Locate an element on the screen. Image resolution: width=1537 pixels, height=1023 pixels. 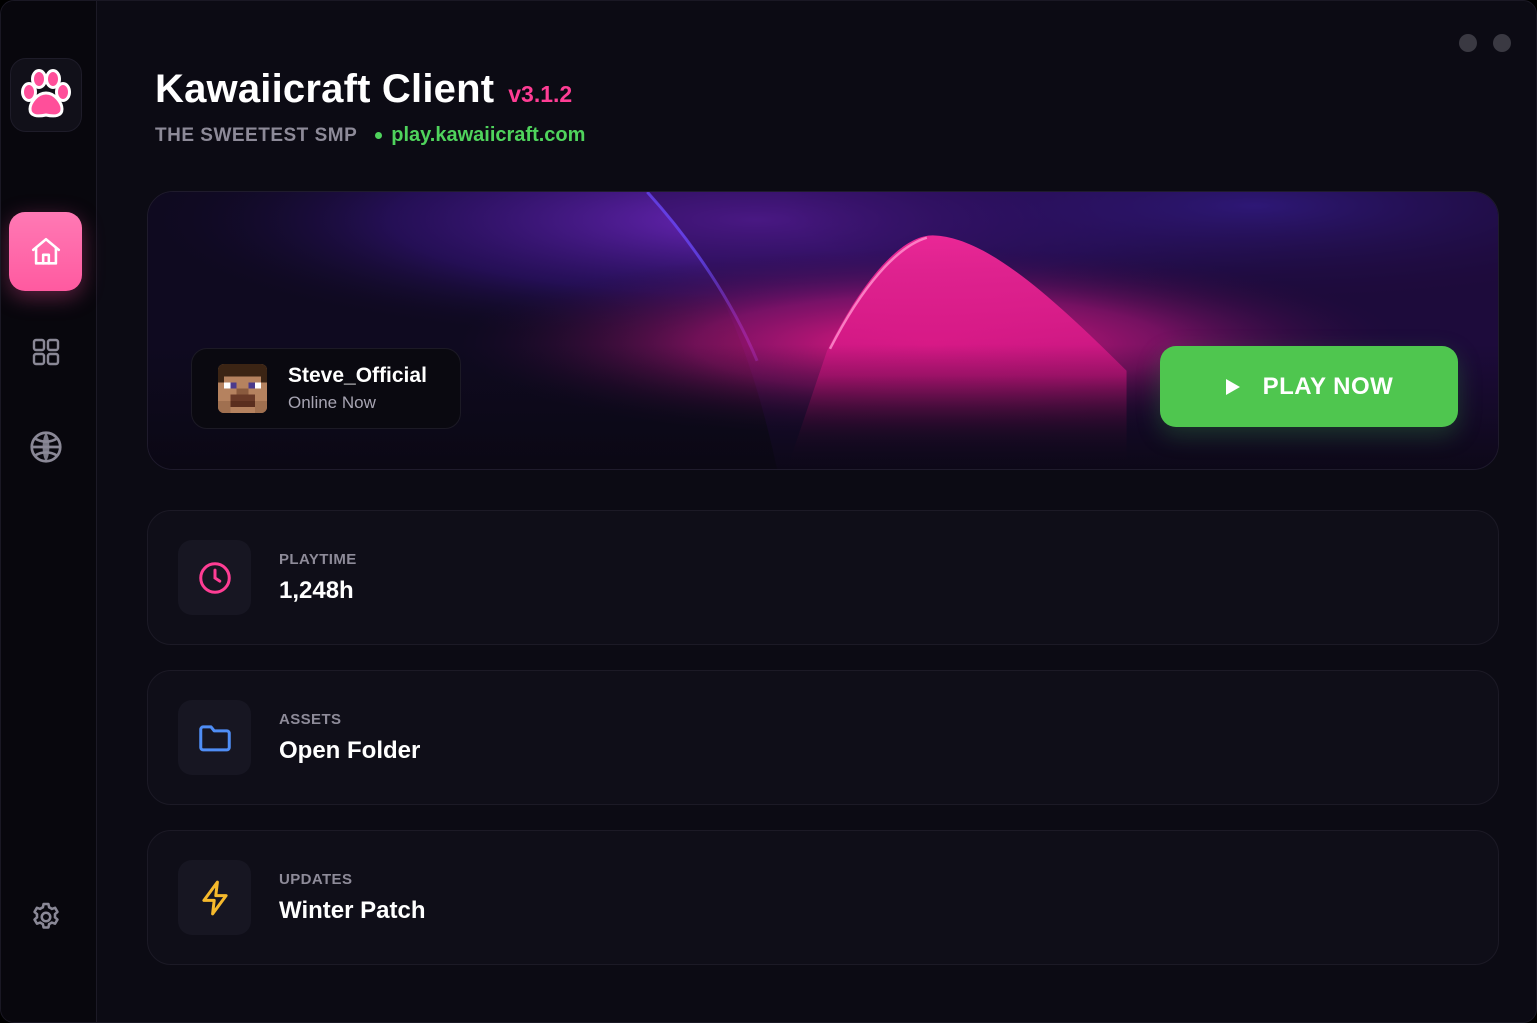
sidebar-item-grid is located at coordinates (45, 351).